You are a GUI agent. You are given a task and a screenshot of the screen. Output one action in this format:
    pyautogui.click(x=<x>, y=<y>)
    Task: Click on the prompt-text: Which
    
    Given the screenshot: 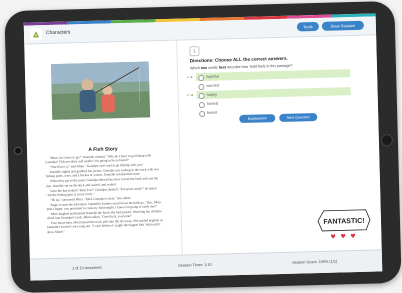 What is the action you would take?
    pyautogui.click(x=195, y=68)
    